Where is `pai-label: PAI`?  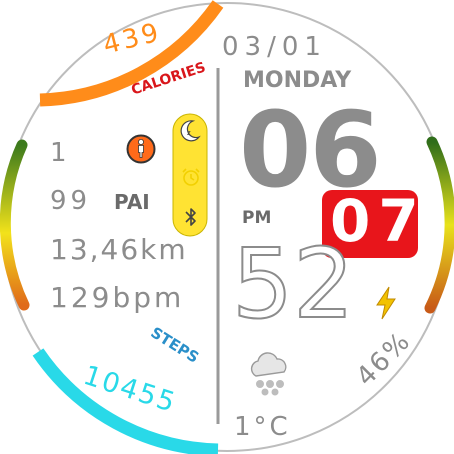 pai-label: PAI is located at coordinates (132, 202).